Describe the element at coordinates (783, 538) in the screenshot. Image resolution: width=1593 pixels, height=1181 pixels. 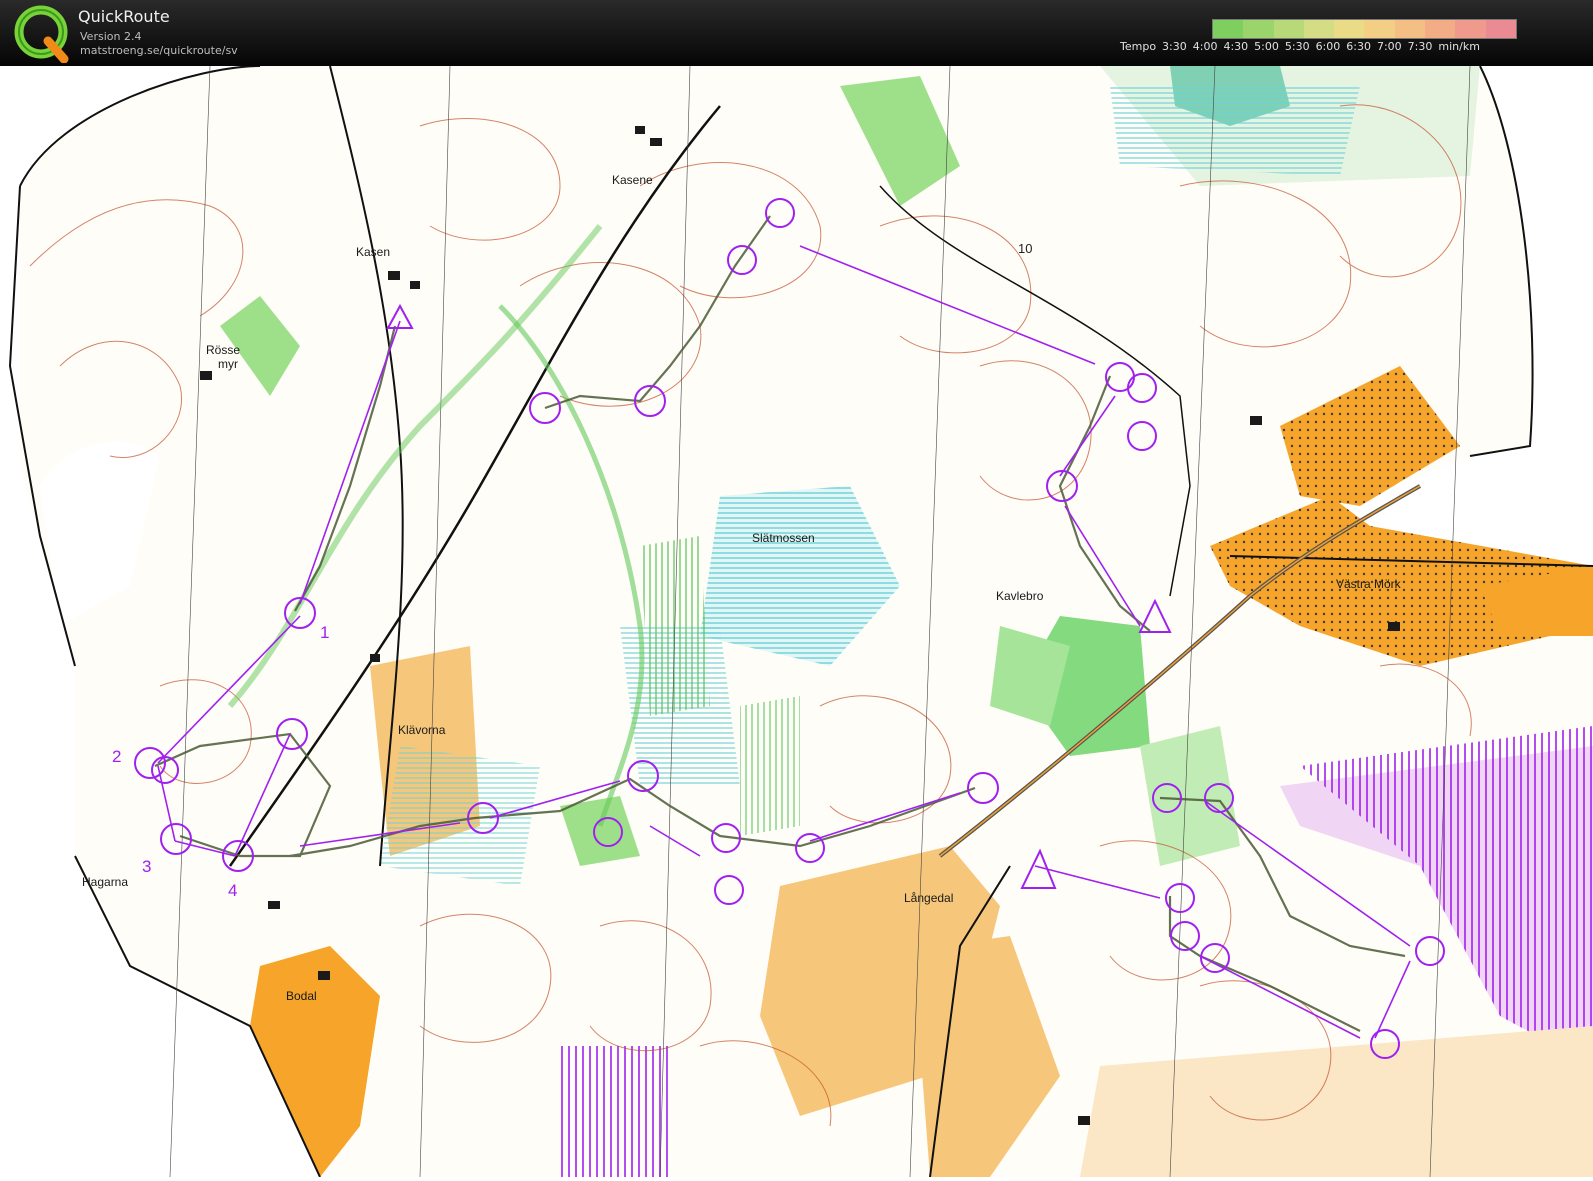
I see `place-name: Slätmossen` at that location.